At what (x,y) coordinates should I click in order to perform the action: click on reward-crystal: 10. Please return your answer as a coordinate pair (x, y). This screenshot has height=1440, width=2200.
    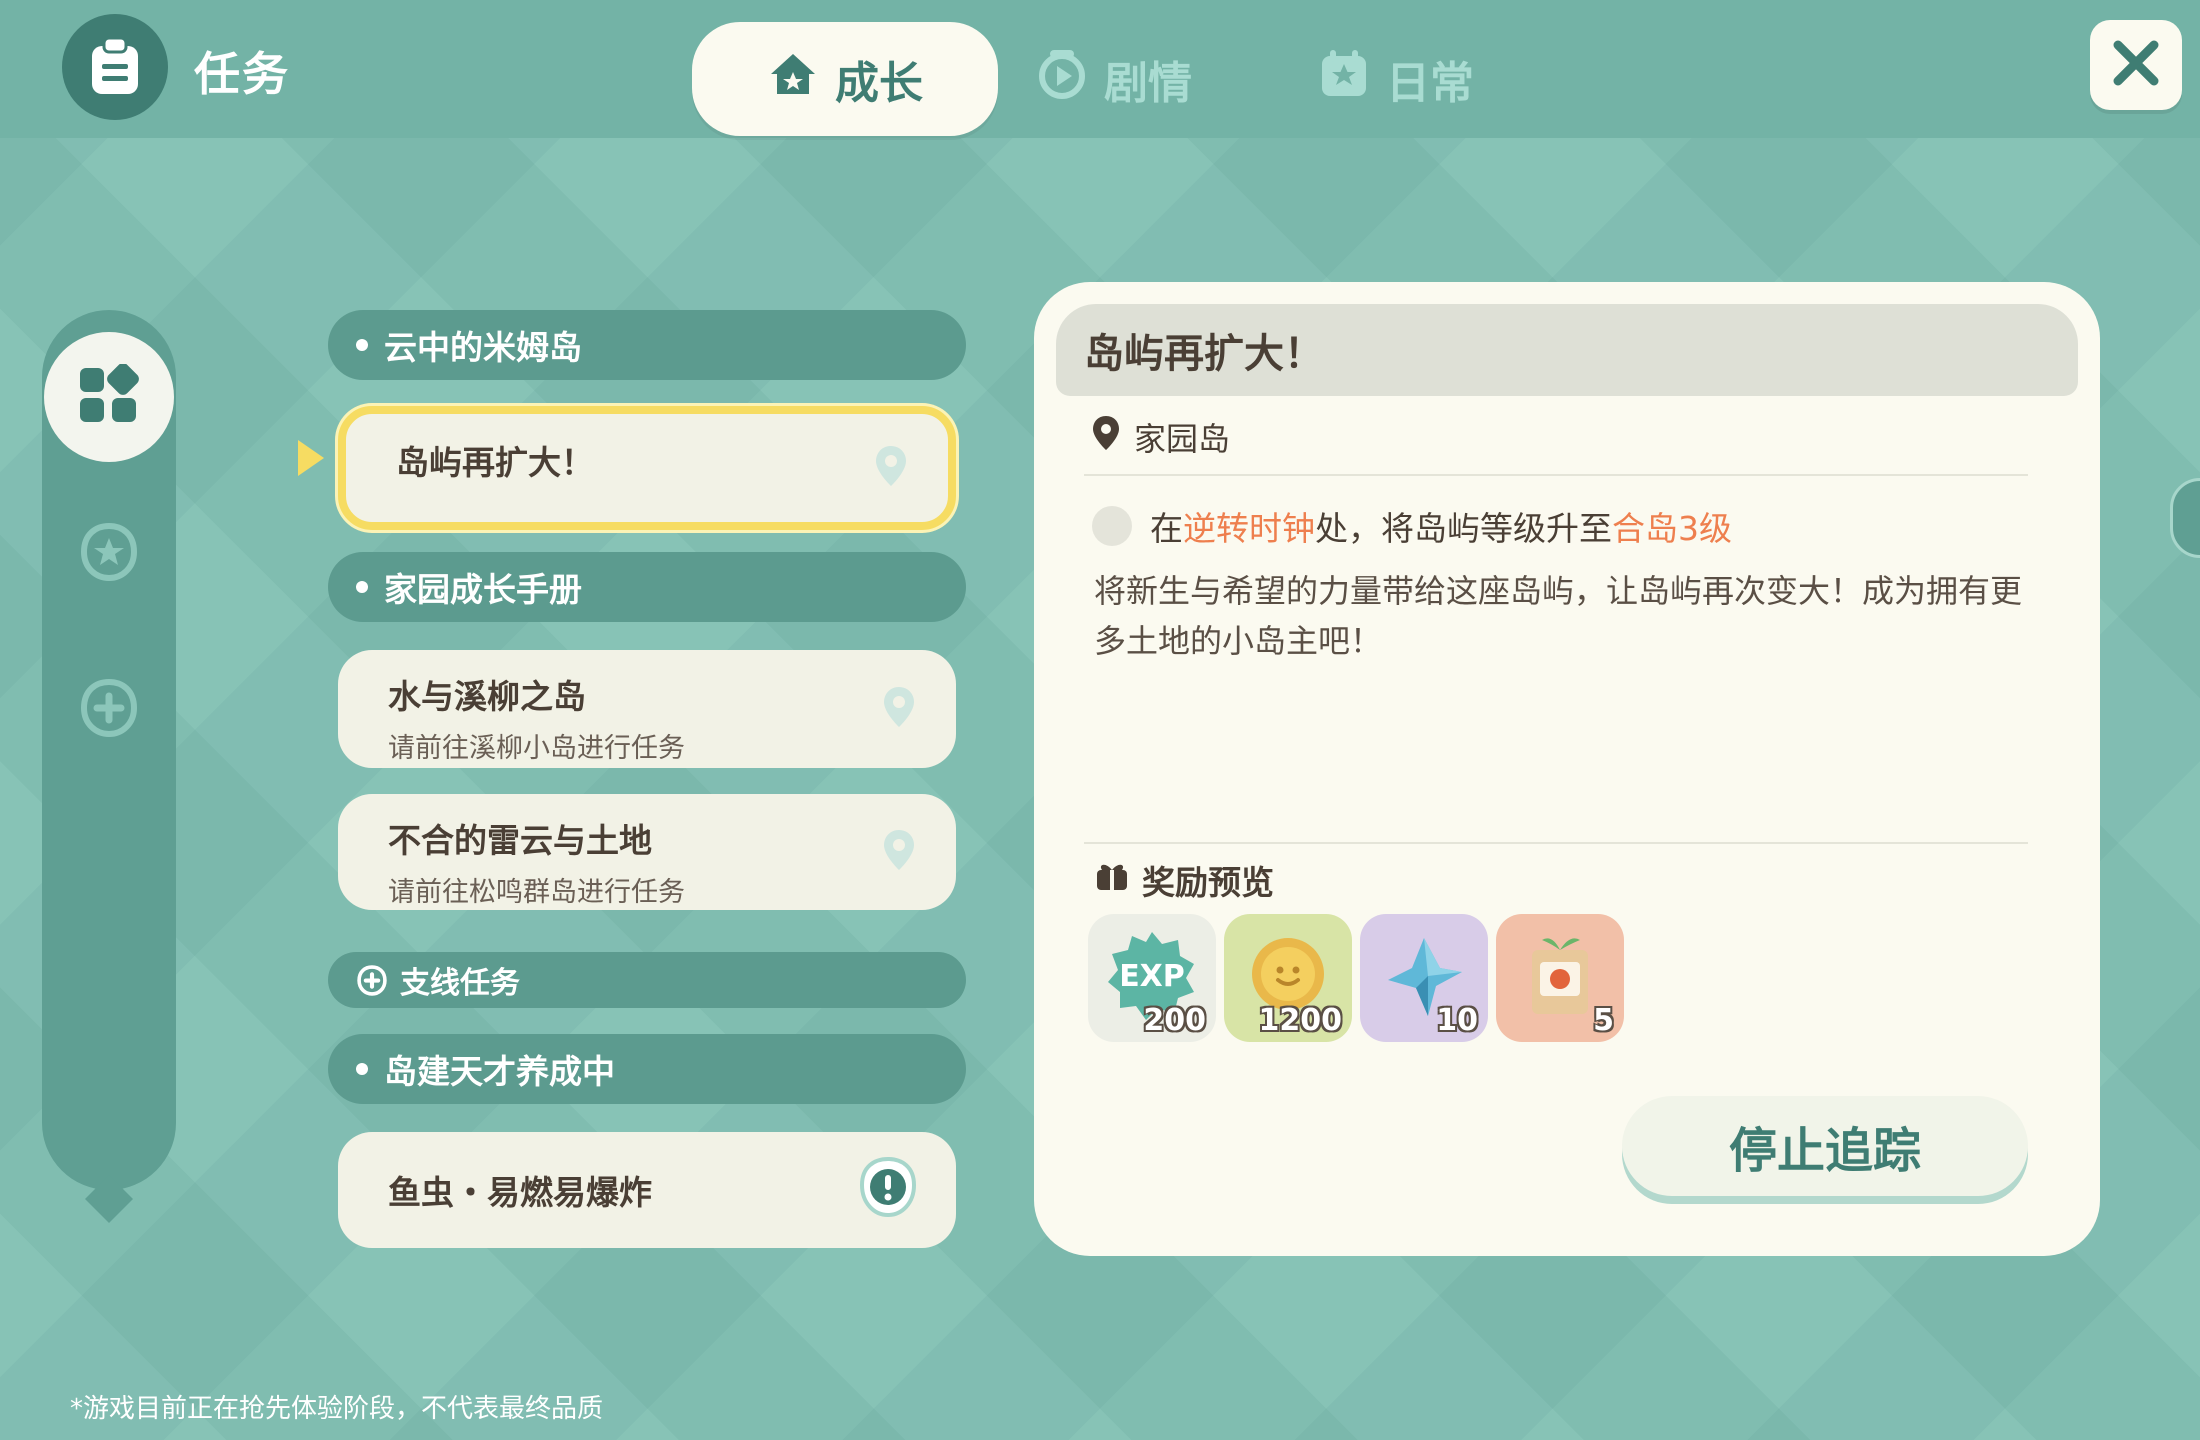
    Looking at the image, I should click on (1424, 978).